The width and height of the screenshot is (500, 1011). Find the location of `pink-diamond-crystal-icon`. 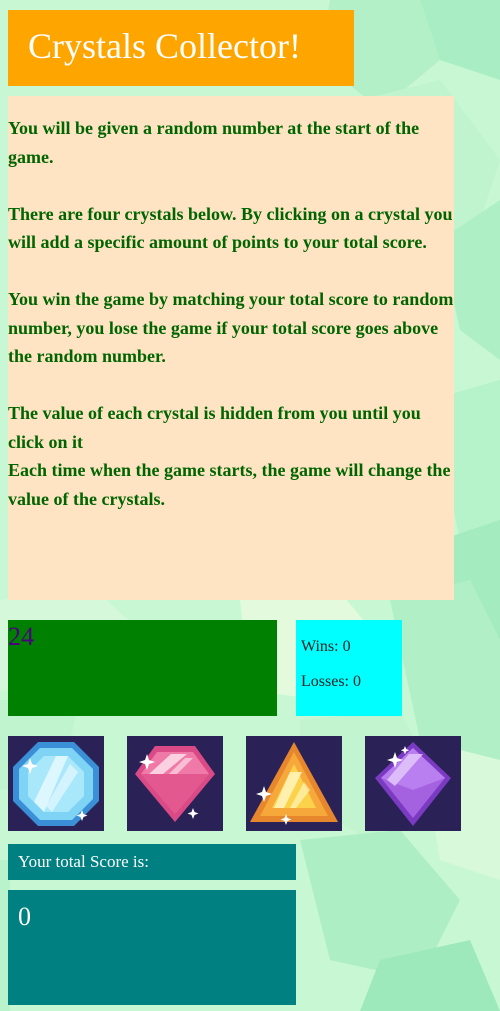

pink-diamond-crystal-icon is located at coordinates (175, 784).